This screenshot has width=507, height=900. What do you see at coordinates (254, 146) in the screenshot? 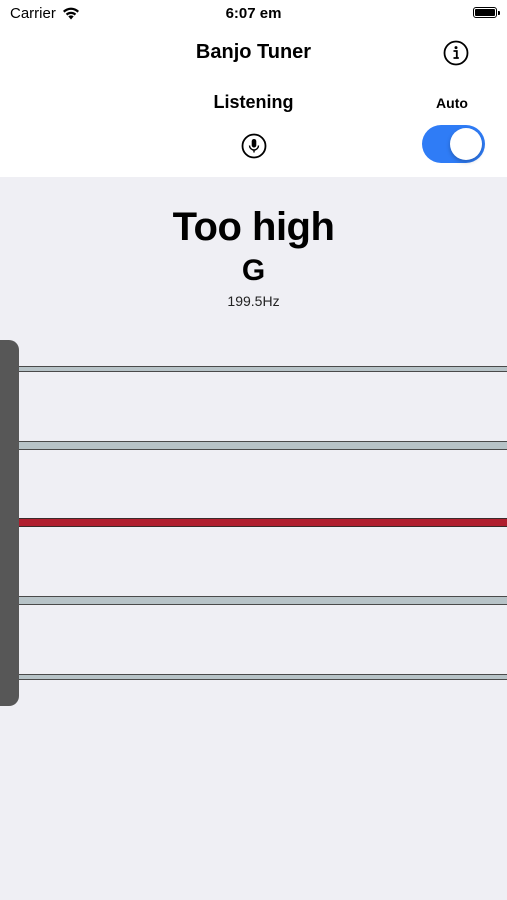
I see `microphone-icon` at bounding box center [254, 146].